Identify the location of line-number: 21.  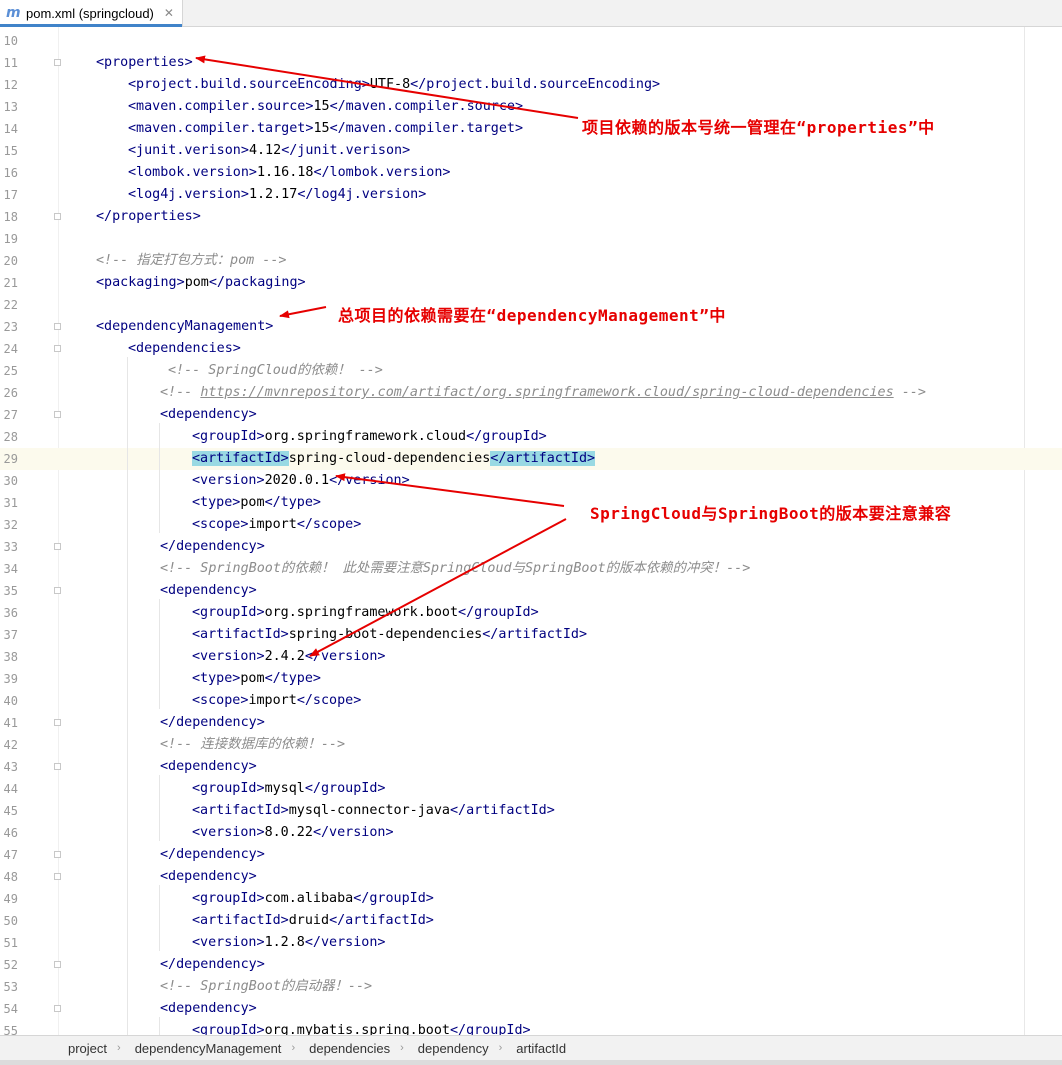
(10, 283).